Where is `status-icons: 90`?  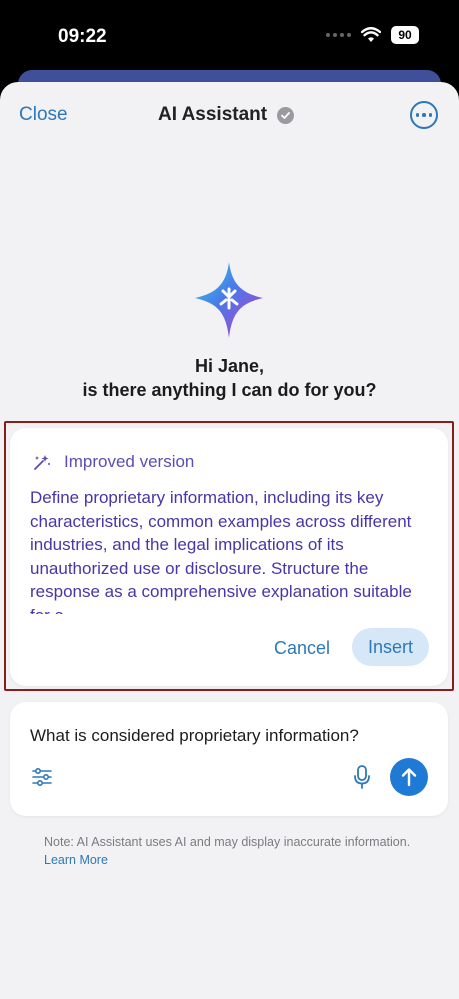
status-icons: 90 is located at coordinates (372, 35).